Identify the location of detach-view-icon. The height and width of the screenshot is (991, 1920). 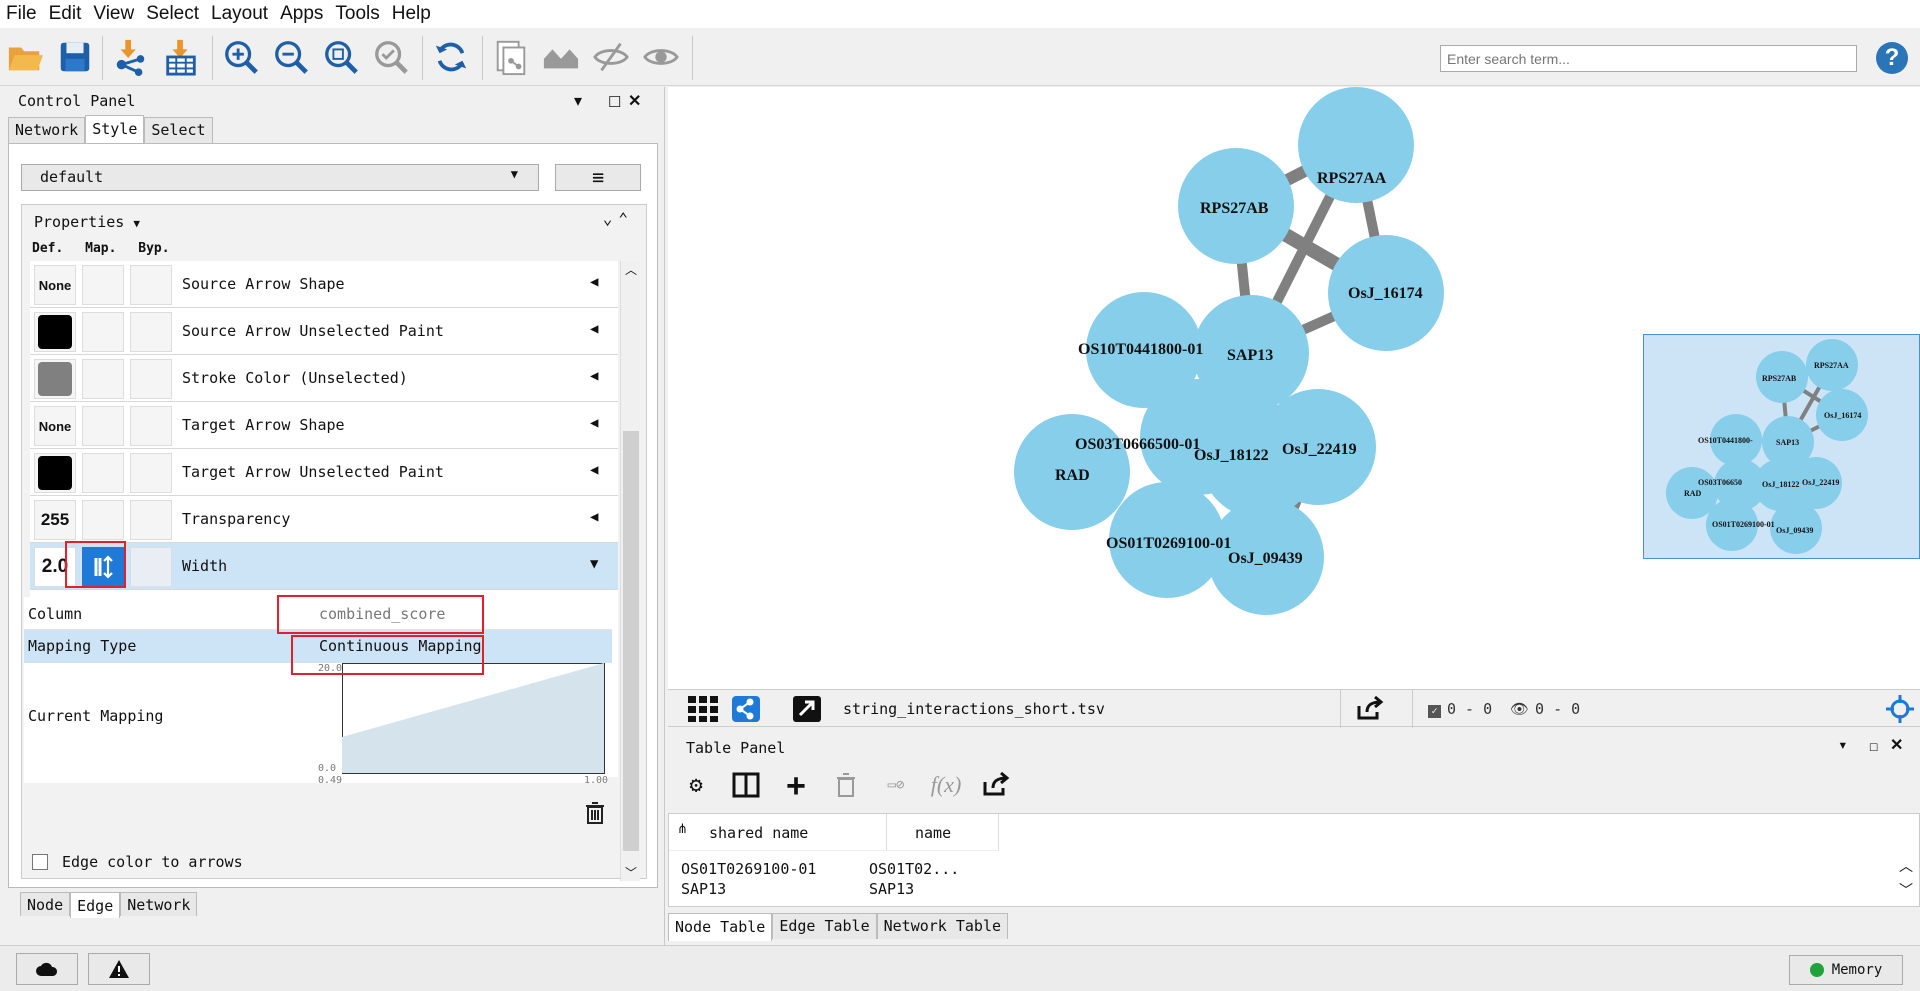
(807, 709).